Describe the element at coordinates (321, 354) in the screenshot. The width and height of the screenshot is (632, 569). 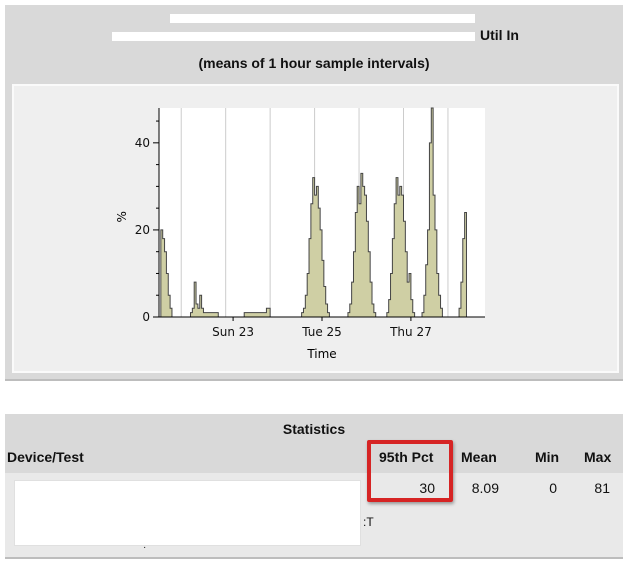
I see `x-axis-label: Time` at that location.